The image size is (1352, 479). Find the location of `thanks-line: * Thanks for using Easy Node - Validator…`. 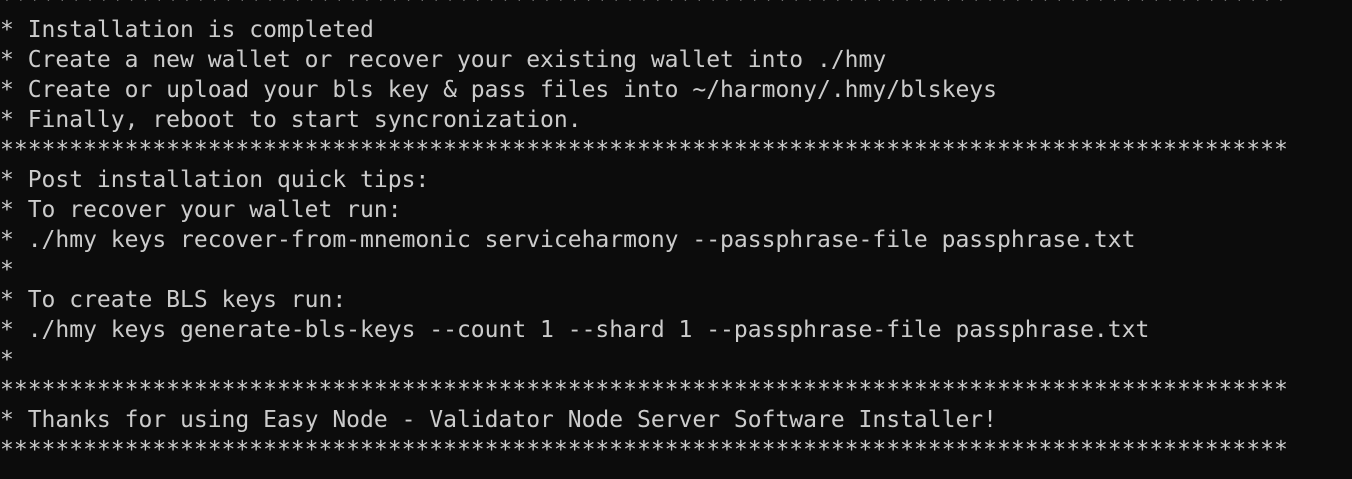

thanks-line: * Thanks for using Easy Node - Validator… is located at coordinates (498, 420).